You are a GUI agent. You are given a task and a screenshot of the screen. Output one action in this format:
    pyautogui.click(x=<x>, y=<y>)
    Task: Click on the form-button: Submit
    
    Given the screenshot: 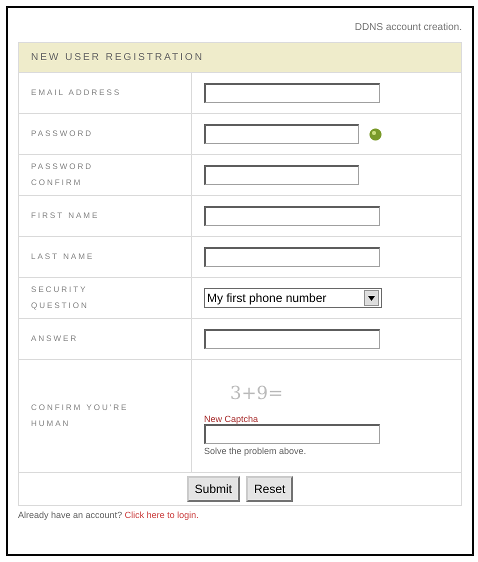 What is the action you would take?
    pyautogui.click(x=213, y=489)
    